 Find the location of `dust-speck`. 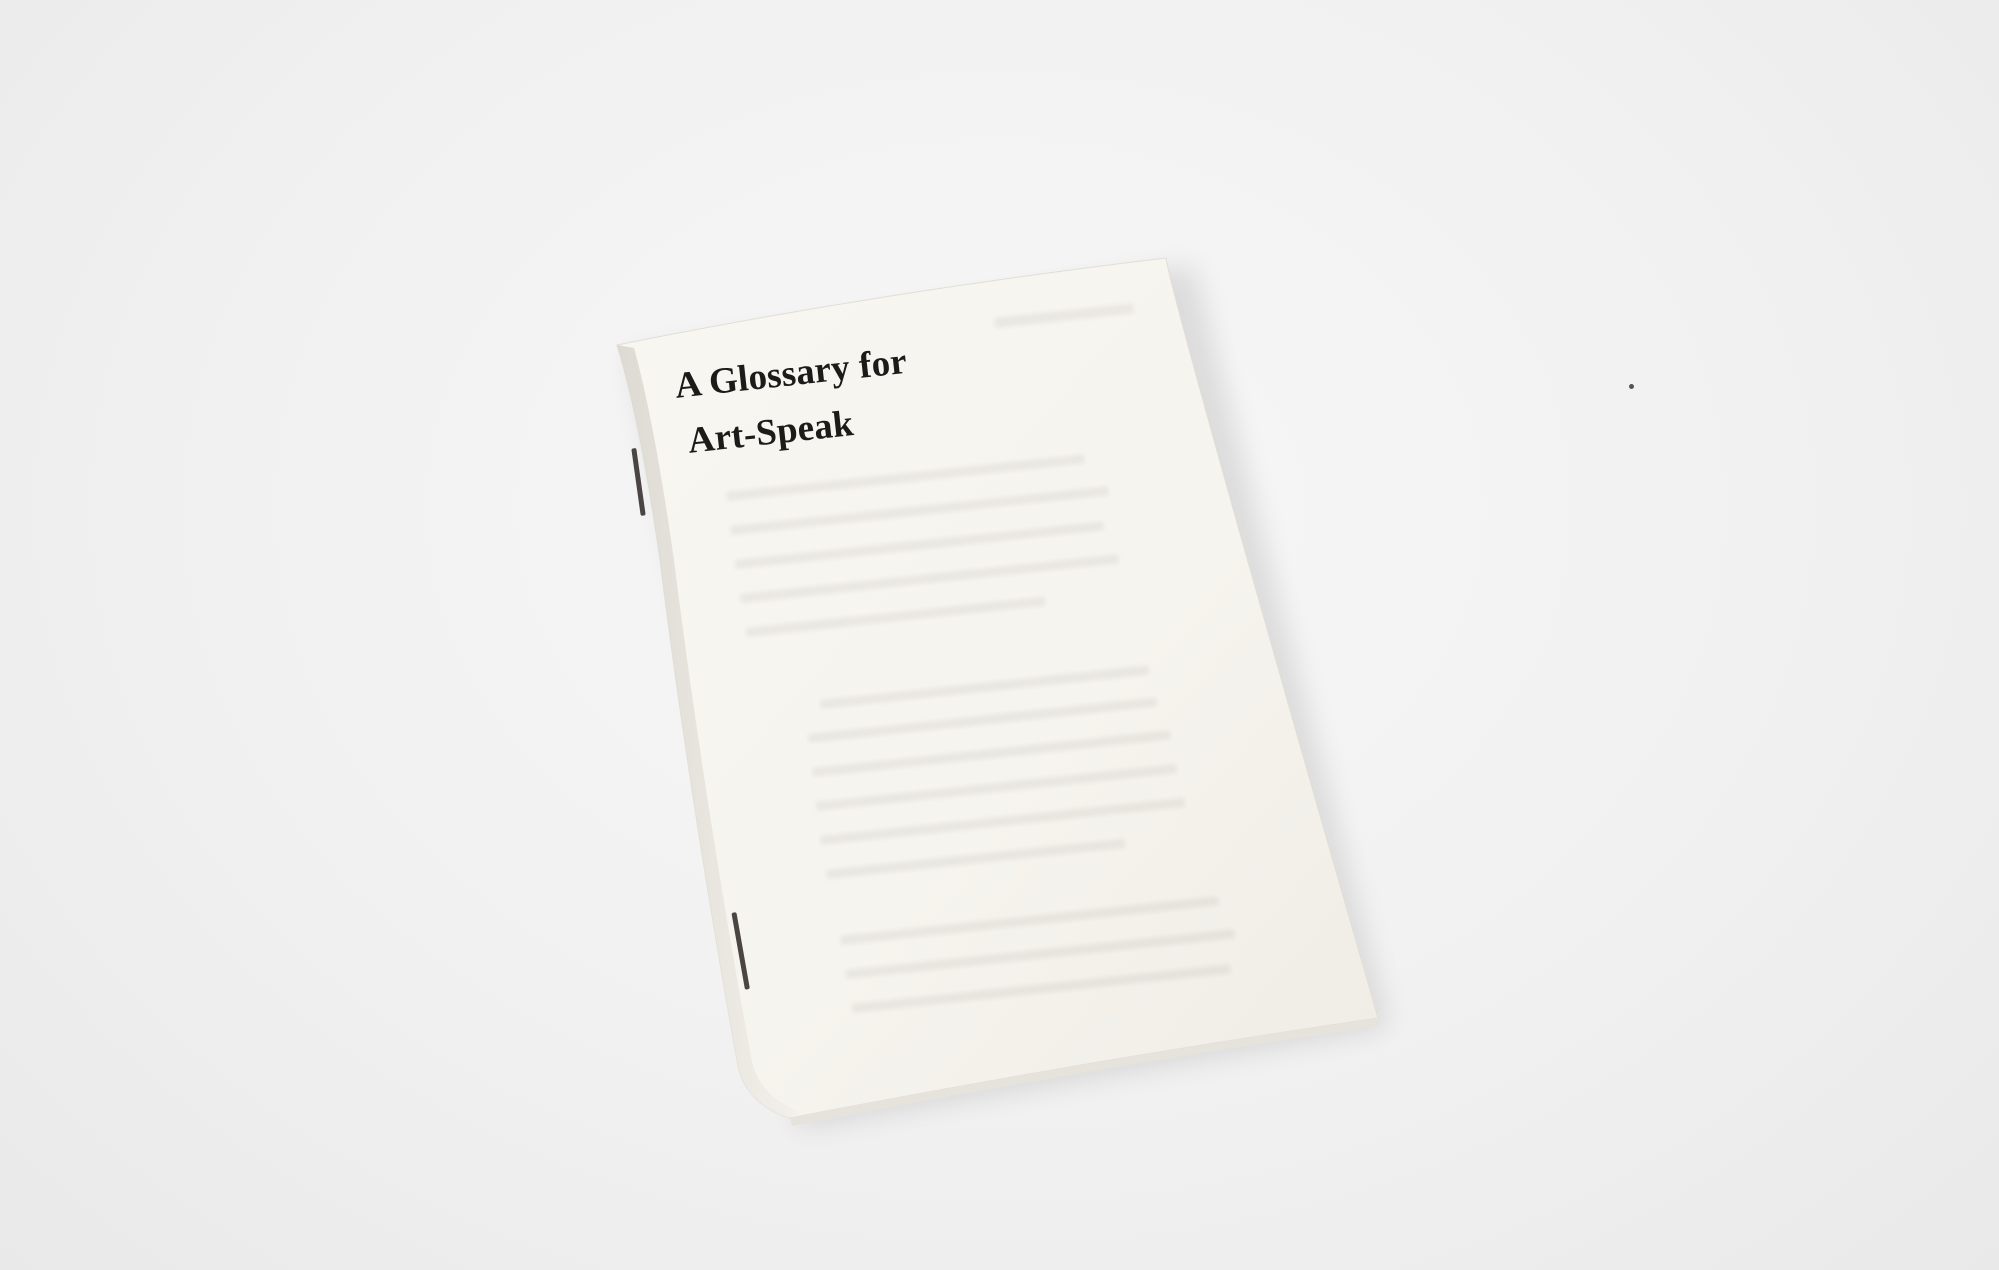

dust-speck is located at coordinates (1631, 386).